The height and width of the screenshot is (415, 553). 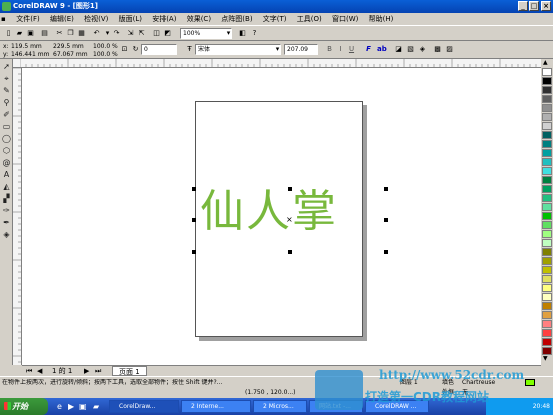 I want to click on to-front-icon: ▩, so click(x=437, y=49).